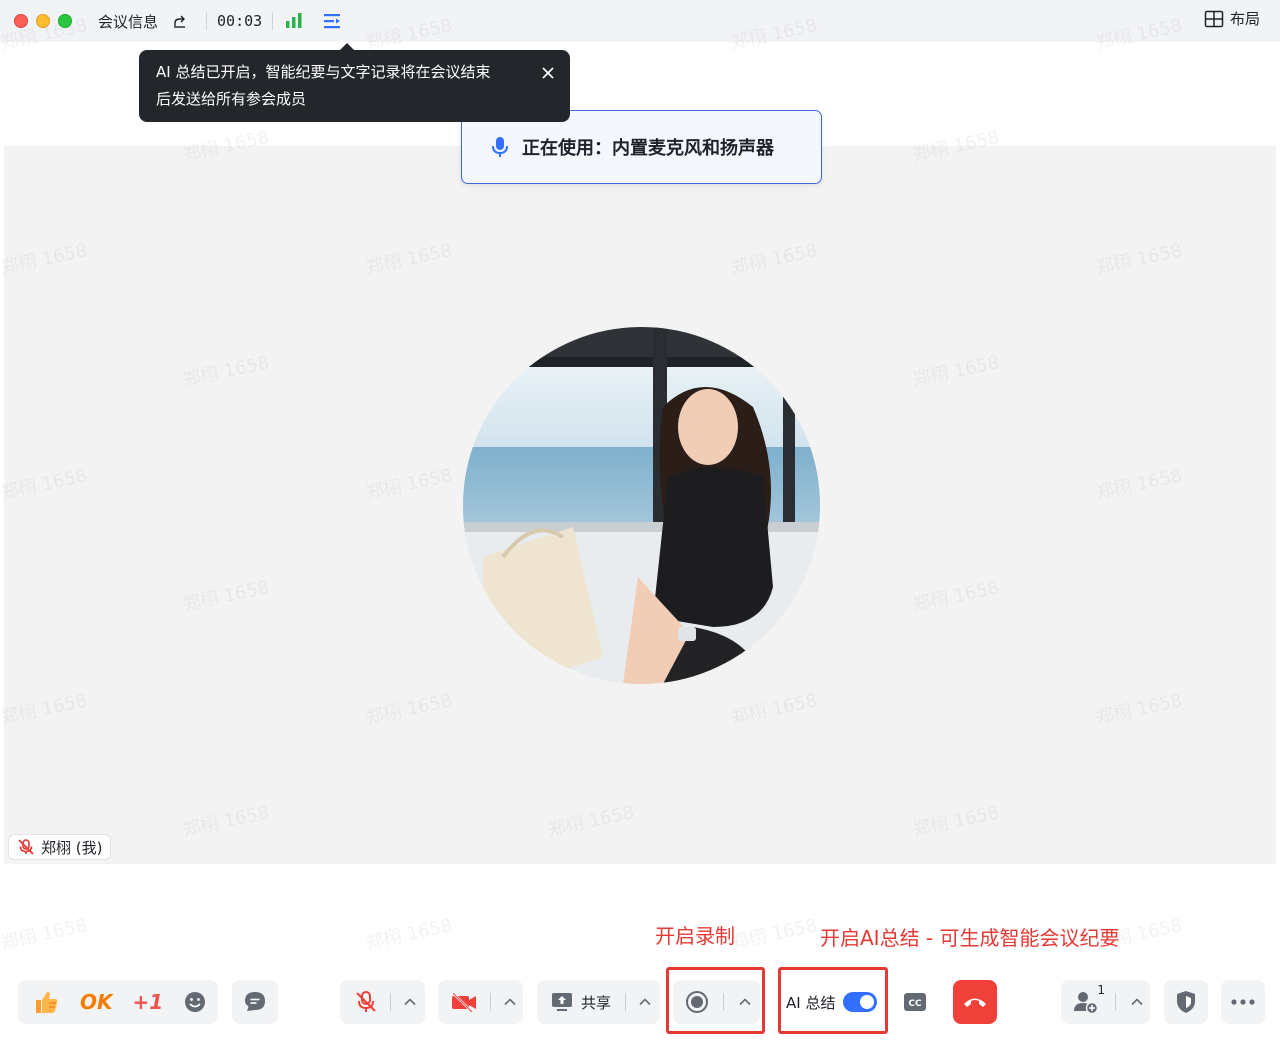 This screenshot has height=1040, width=1280. I want to click on participant-avatar, so click(641, 505).